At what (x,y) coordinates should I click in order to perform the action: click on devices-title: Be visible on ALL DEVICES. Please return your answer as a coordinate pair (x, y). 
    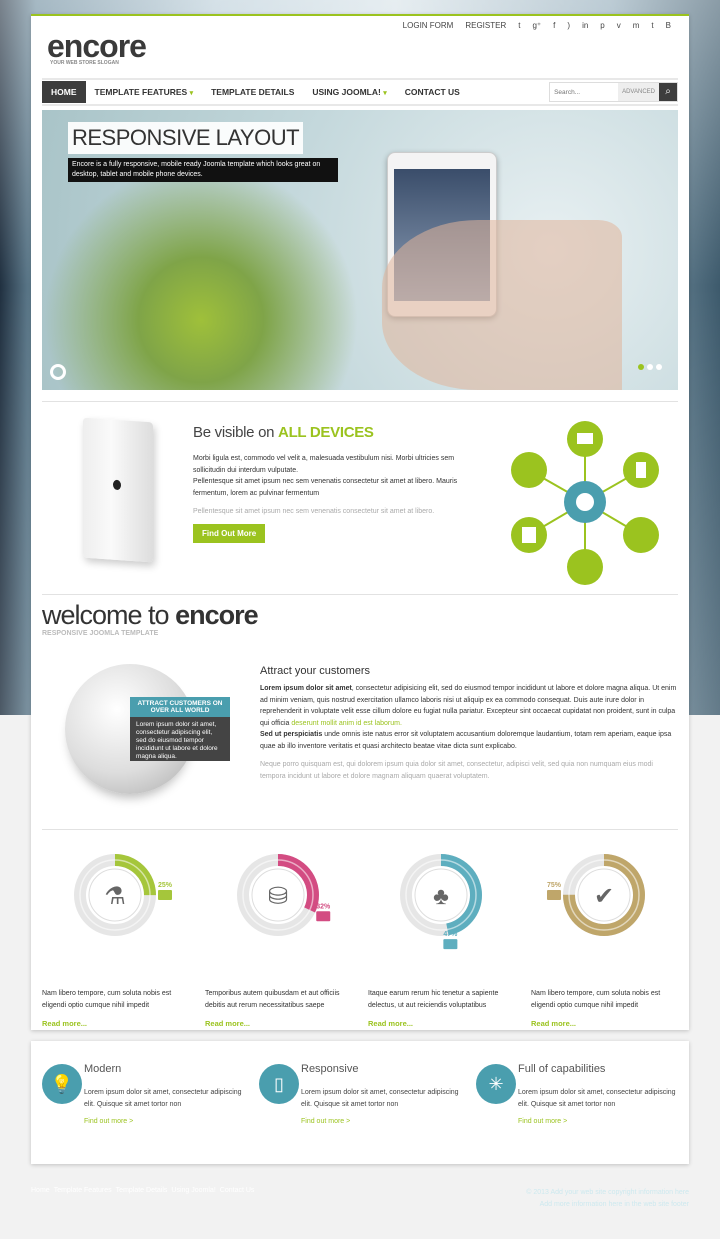
    Looking at the image, I should click on (283, 432).